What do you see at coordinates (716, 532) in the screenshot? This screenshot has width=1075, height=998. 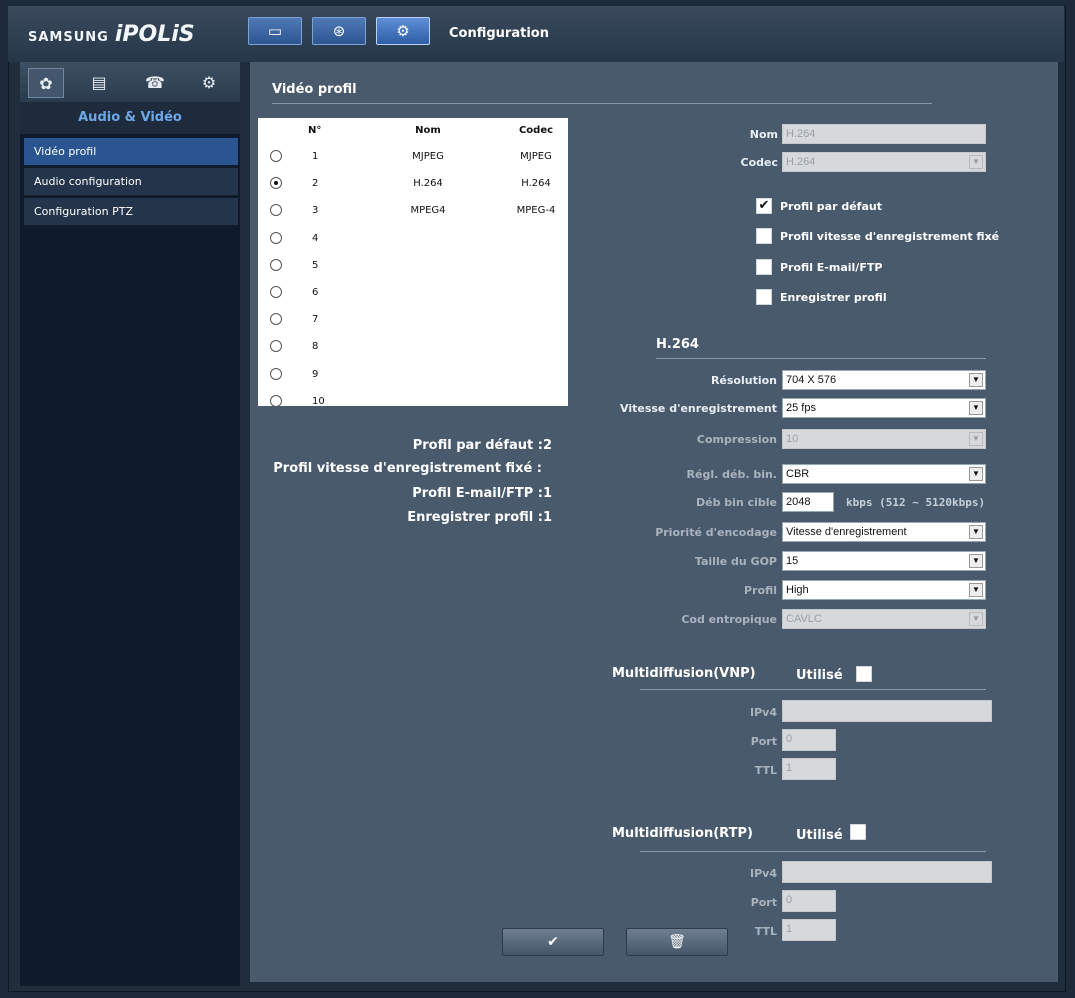 I see `encoding-priority-label: Priorité d'encodage` at bounding box center [716, 532].